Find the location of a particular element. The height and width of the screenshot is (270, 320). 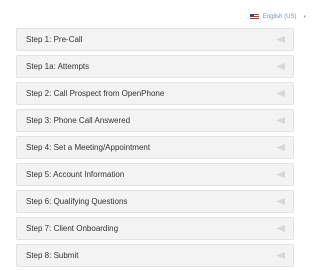

step-panel-6: Step 6: Qualifying Questions is located at coordinates (155, 201).